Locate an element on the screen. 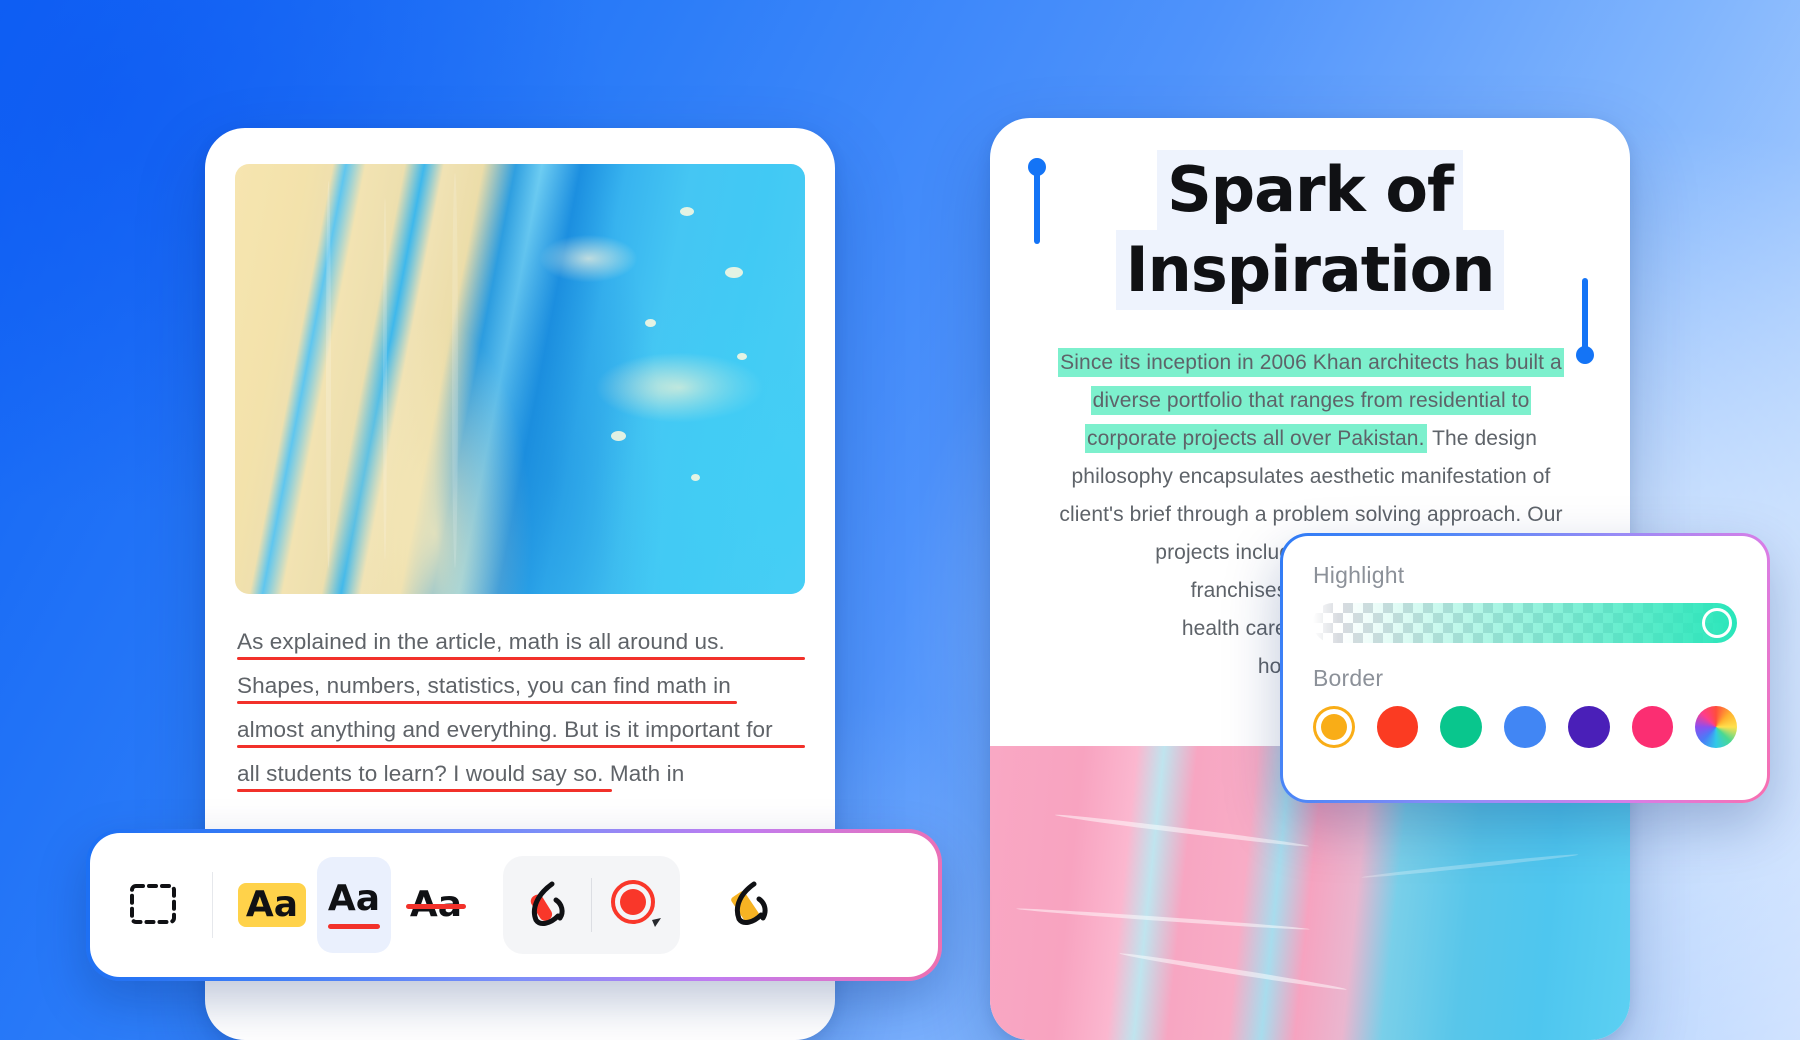 Image resolution: width=1800 pixels, height=1040 pixels. selection-tool-button is located at coordinates (153, 905).